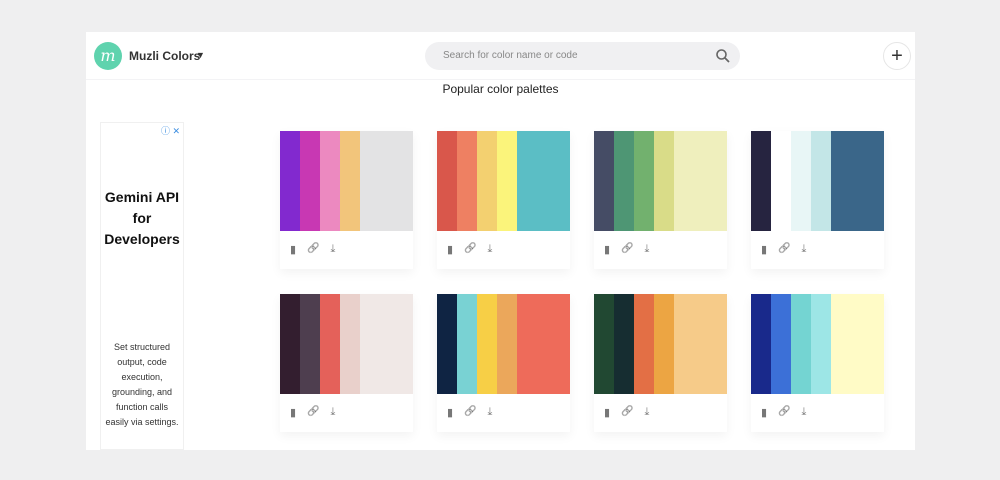  Describe the element at coordinates (164, 56) in the screenshot. I see `brand-menu: Muzli Colors` at that location.